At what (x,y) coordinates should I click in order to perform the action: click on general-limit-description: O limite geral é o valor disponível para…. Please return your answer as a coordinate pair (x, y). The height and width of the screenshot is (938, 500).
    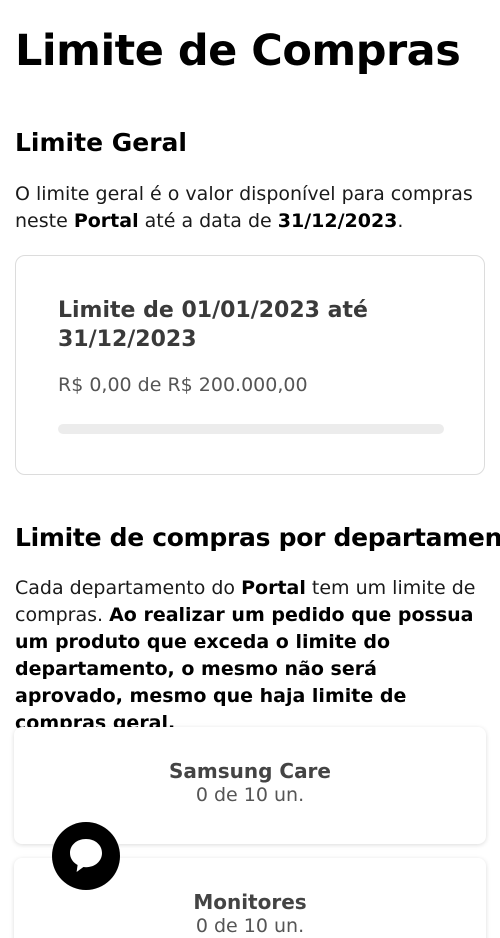
    Looking at the image, I should click on (252, 208).